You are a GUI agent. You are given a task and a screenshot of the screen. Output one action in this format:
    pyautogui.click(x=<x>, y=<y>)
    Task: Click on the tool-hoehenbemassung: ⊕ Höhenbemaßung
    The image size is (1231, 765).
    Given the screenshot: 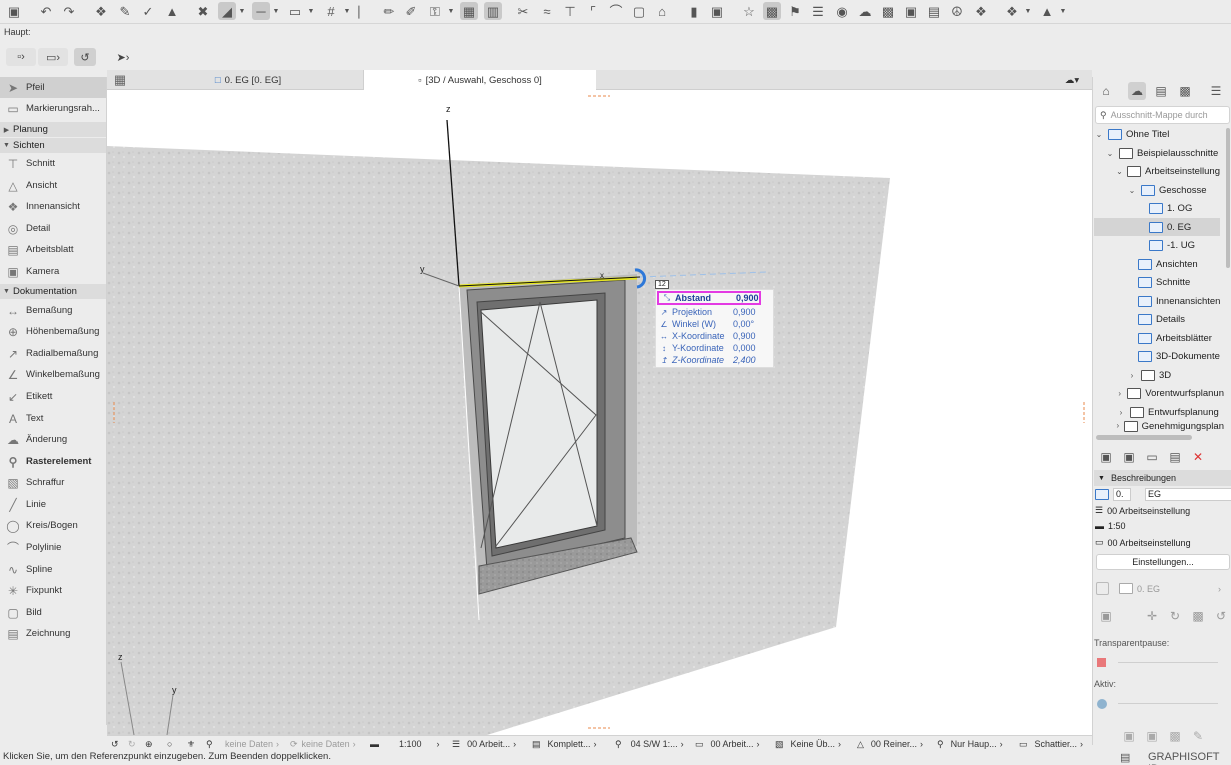 What is the action you would take?
    pyautogui.click(x=53, y=331)
    